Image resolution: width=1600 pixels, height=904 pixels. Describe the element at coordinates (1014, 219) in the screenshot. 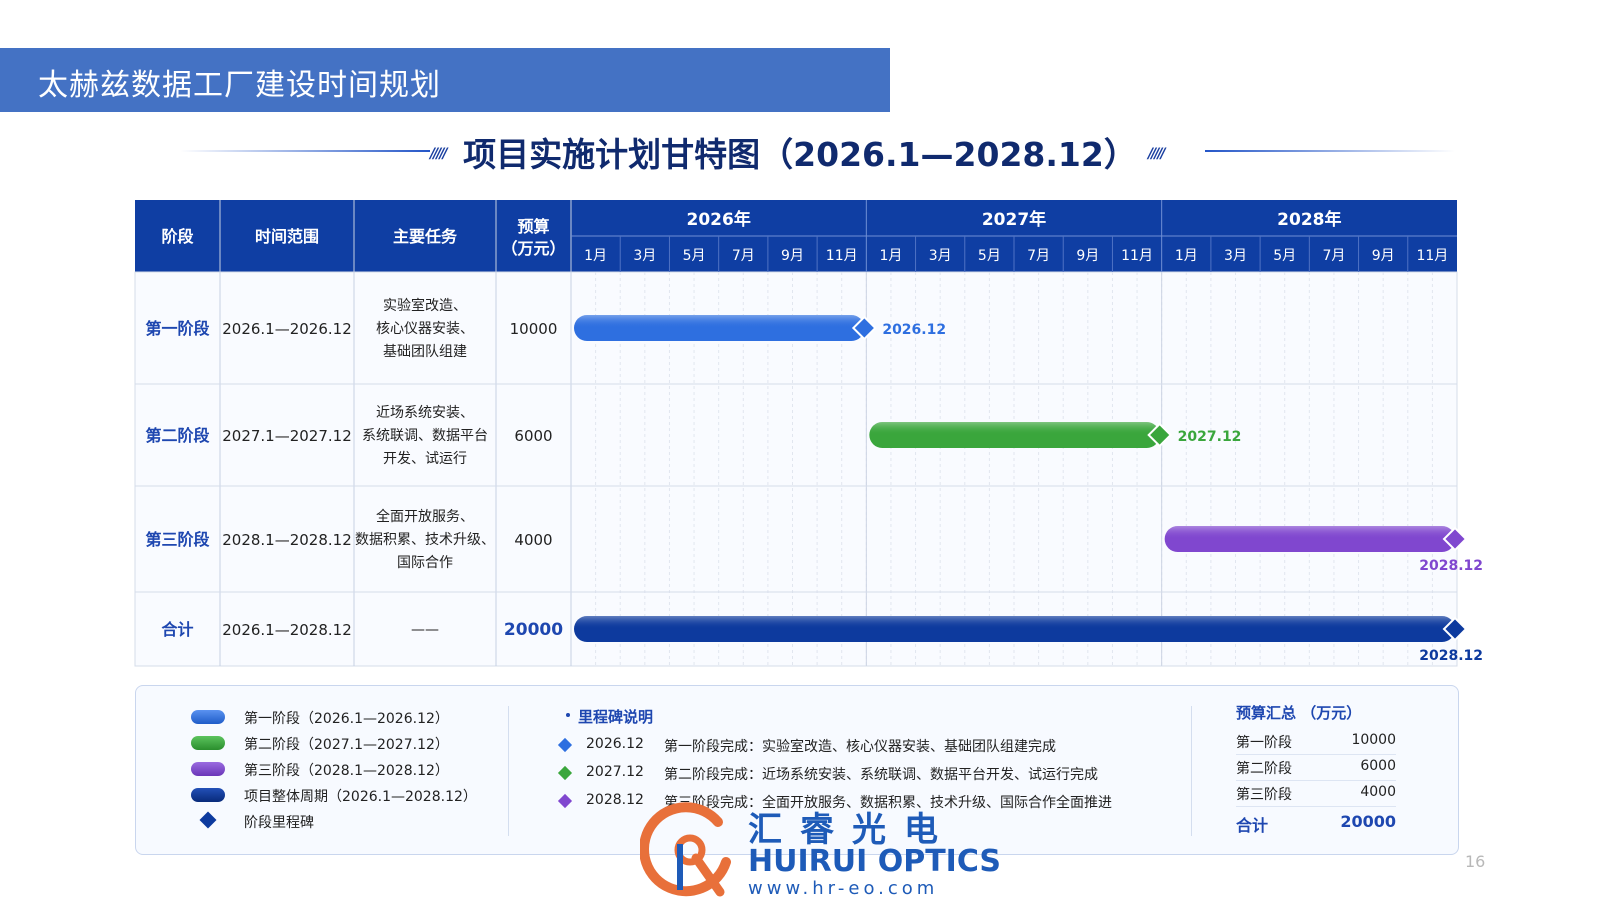

I see `year-header: 2027年` at that location.